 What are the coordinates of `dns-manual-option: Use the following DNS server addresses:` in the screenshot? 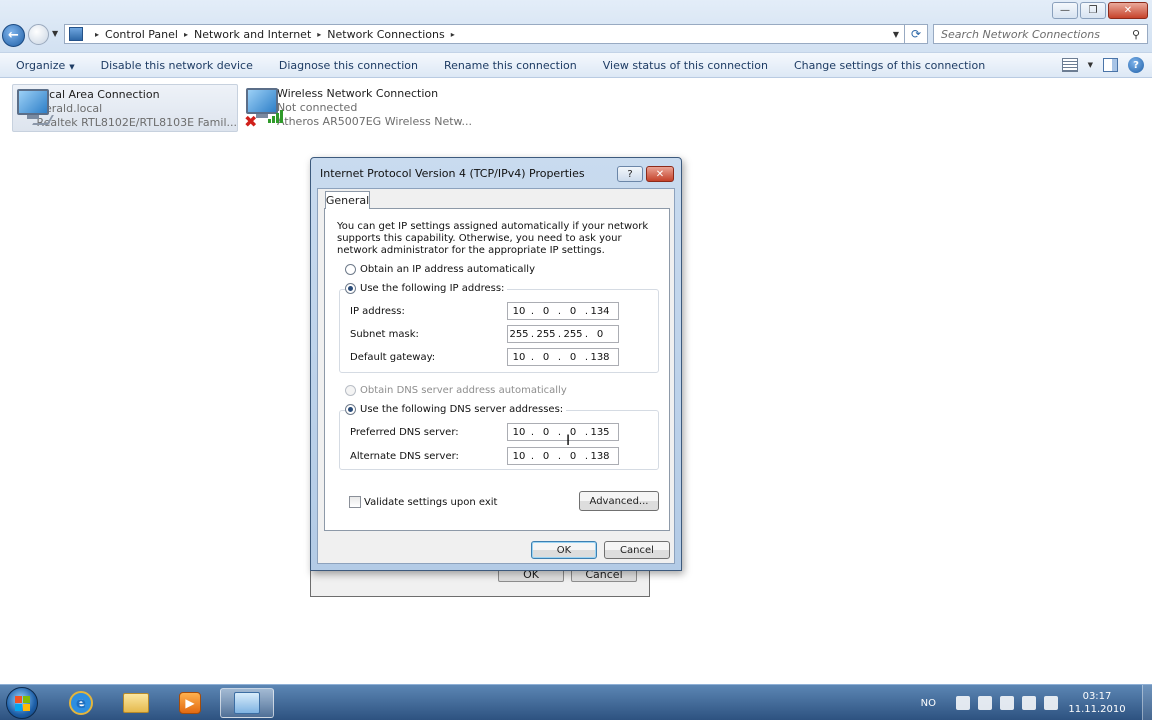 It's located at (456, 409).